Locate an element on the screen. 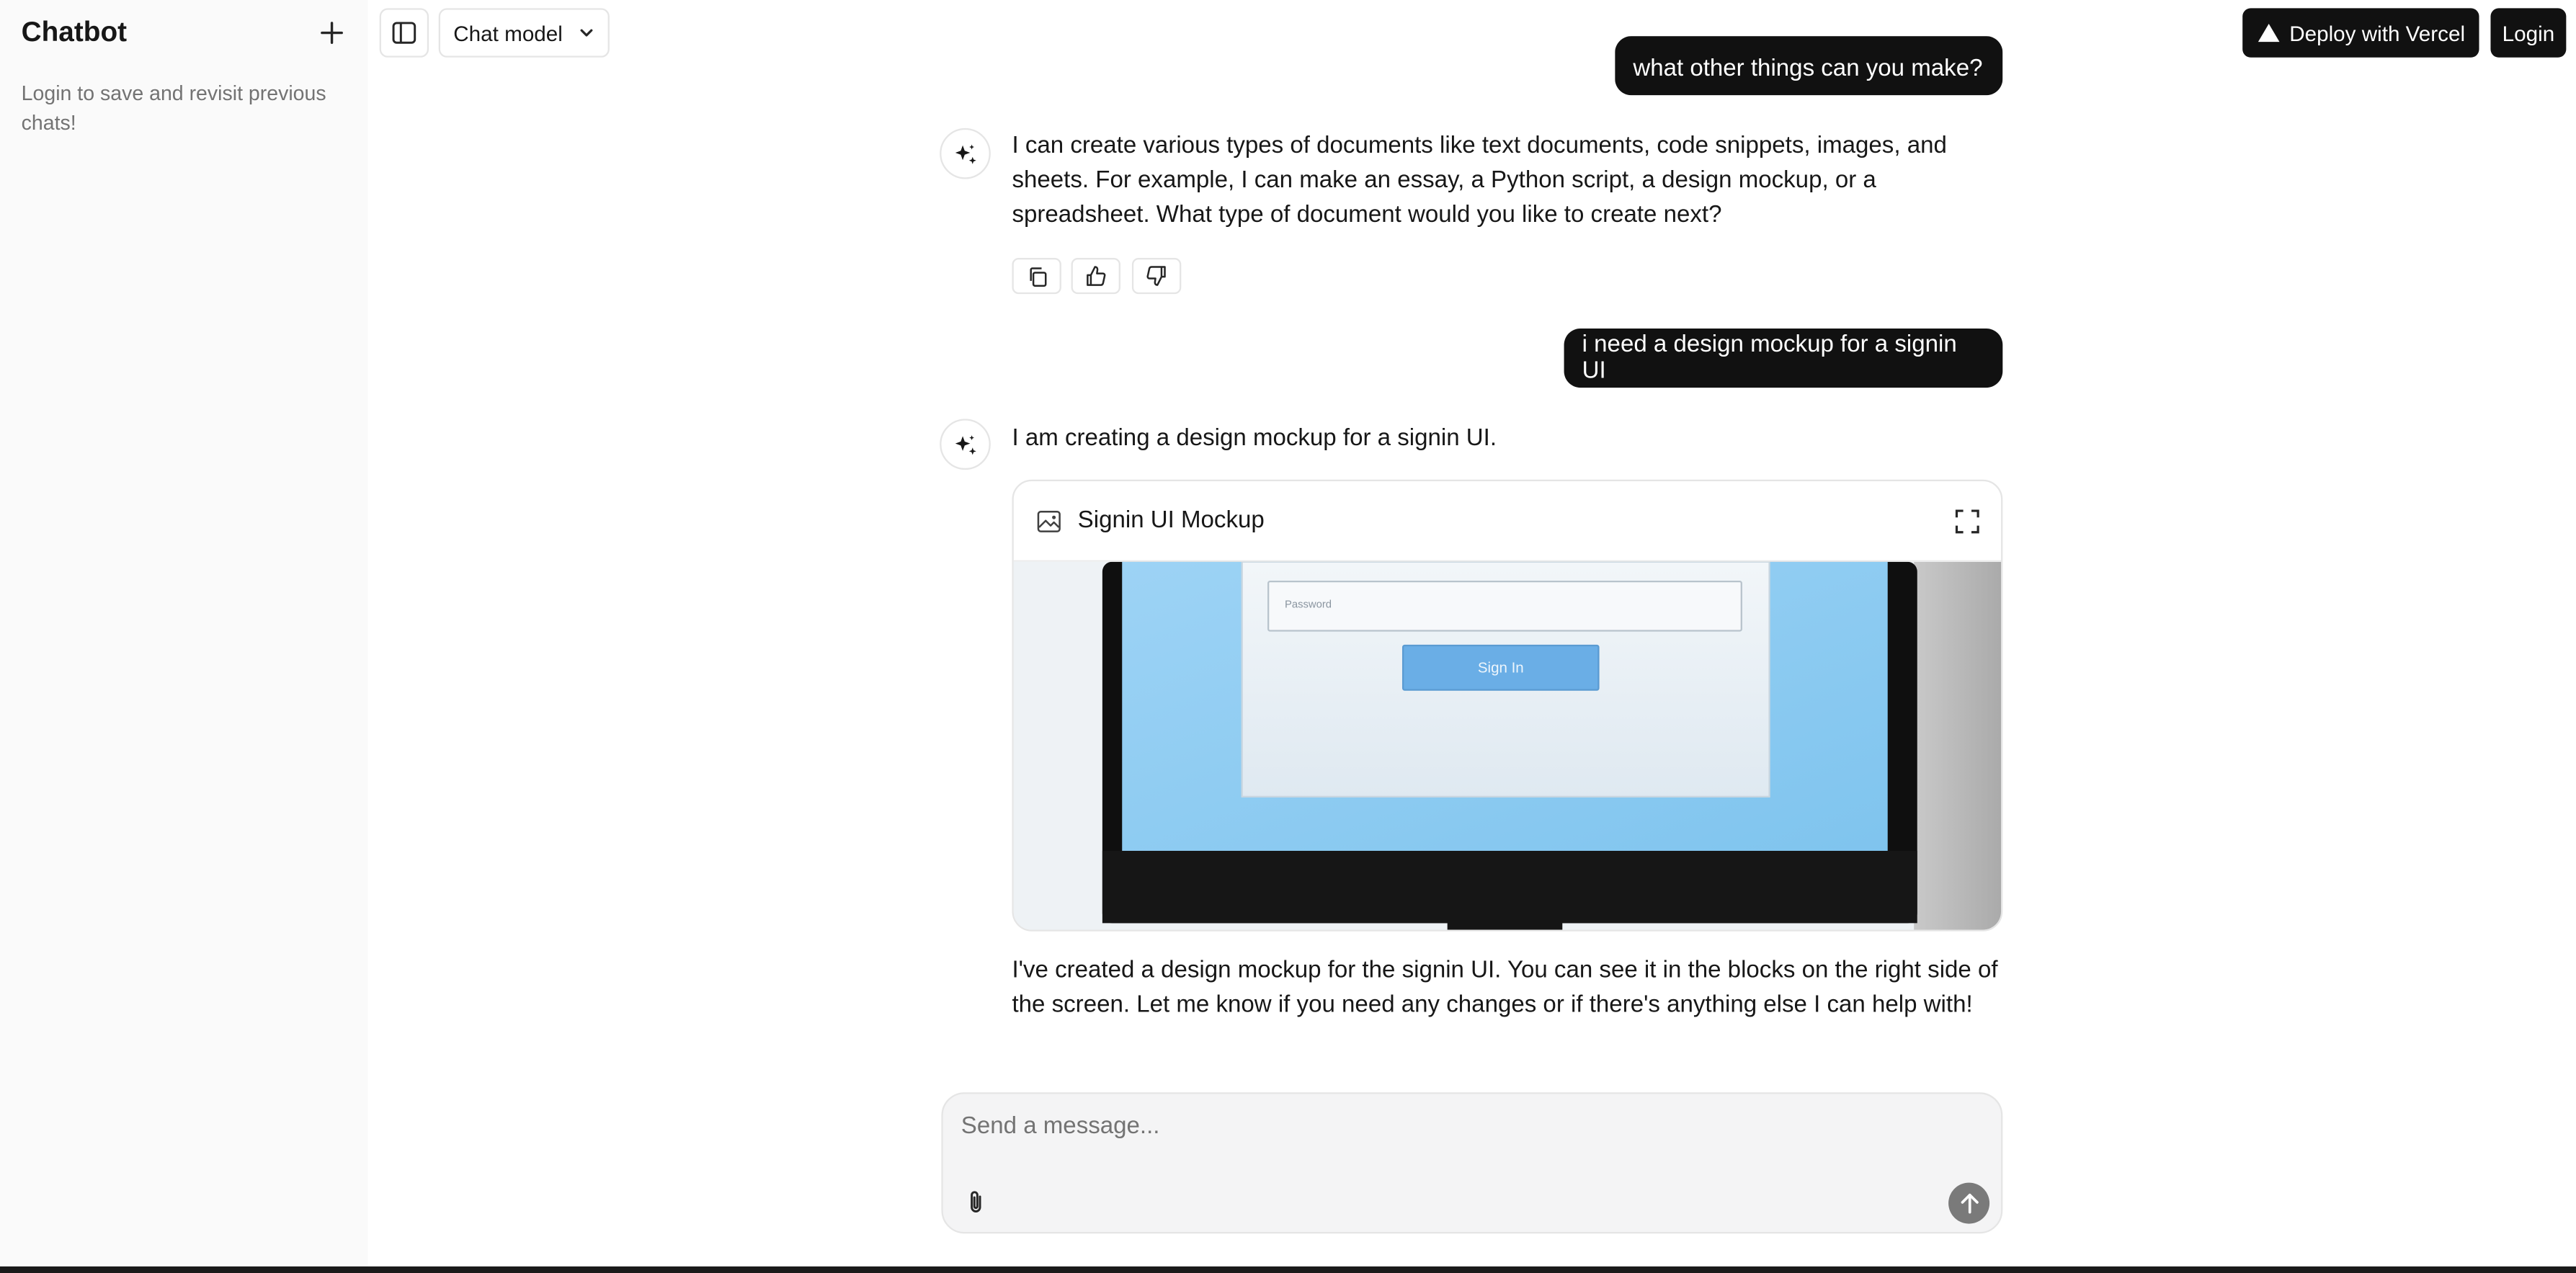 This screenshot has width=2576, height=1273. user-message: i need a design mockup for a signin UI is located at coordinates (1783, 359).